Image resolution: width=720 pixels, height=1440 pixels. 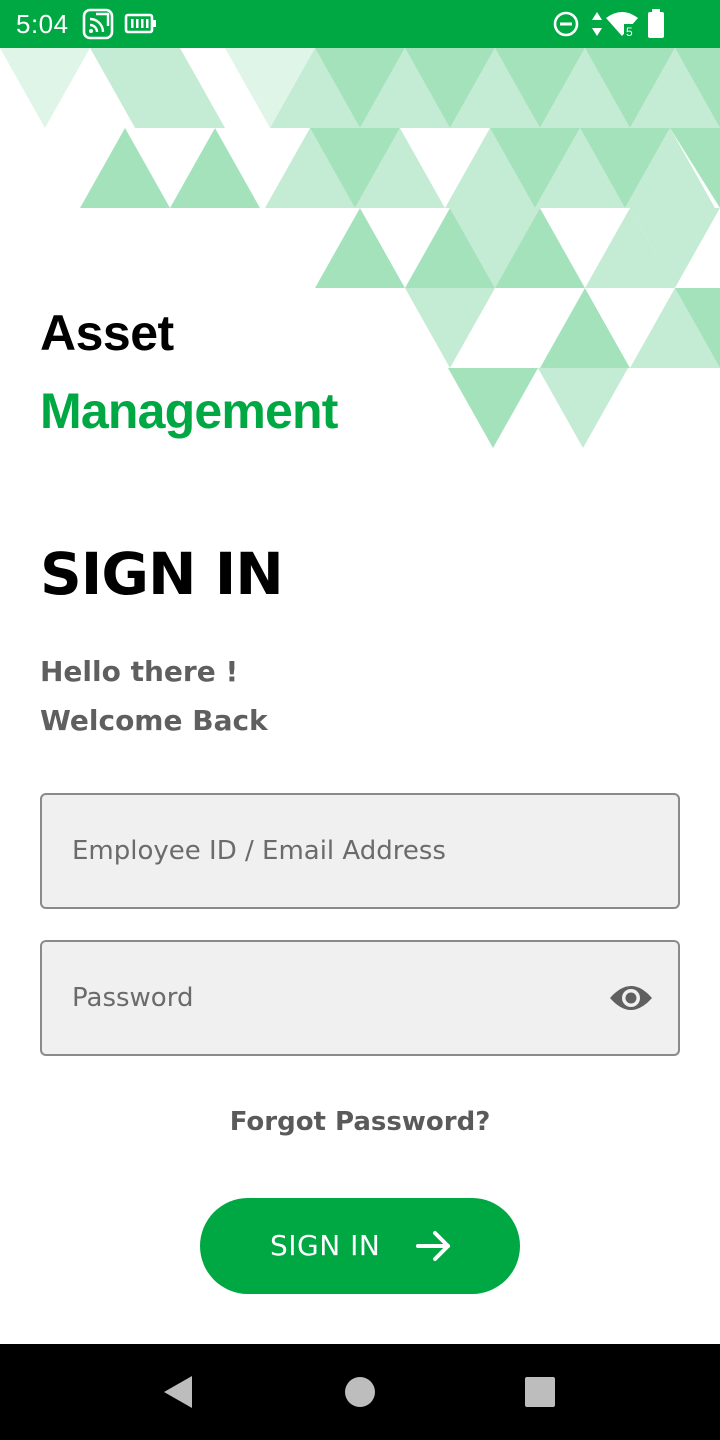 What do you see at coordinates (540, 1392) in the screenshot?
I see `recents-icon` at bounding box center [540, 1392].